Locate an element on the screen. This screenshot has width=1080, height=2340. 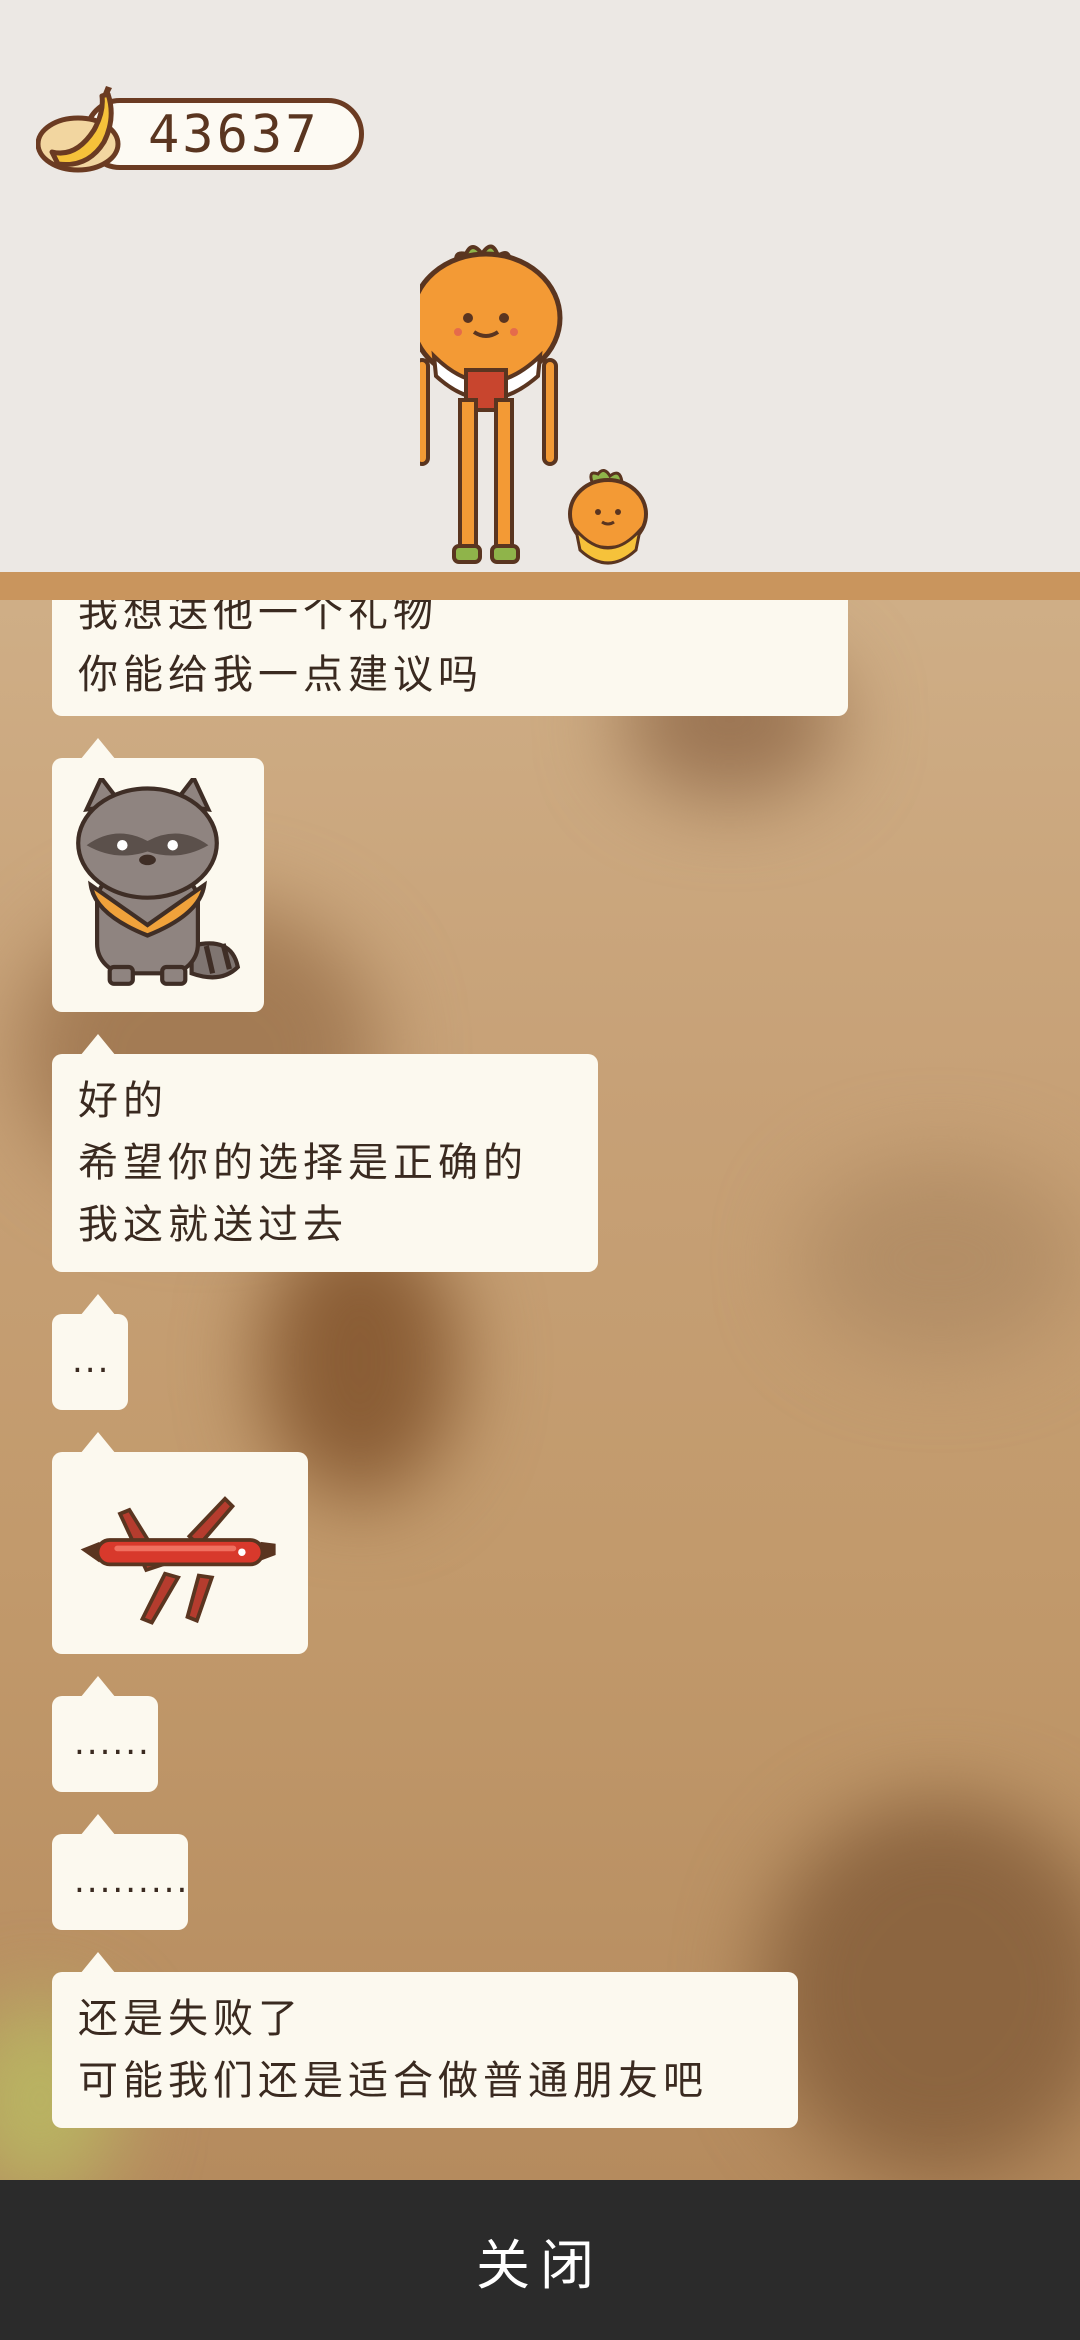
message-line: 可能我们还是适合做普通朋友吧 is located at coordinates (393, 2081).